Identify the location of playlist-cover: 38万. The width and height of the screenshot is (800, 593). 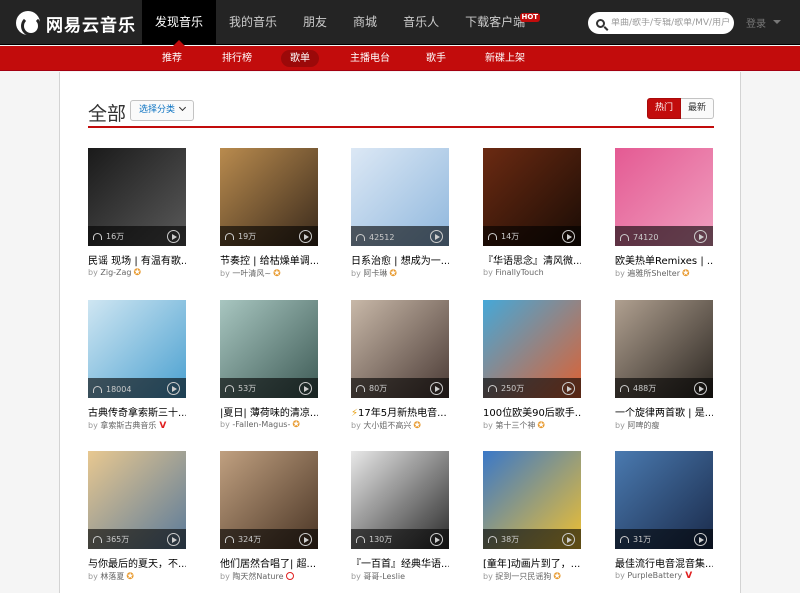
(532, 500).